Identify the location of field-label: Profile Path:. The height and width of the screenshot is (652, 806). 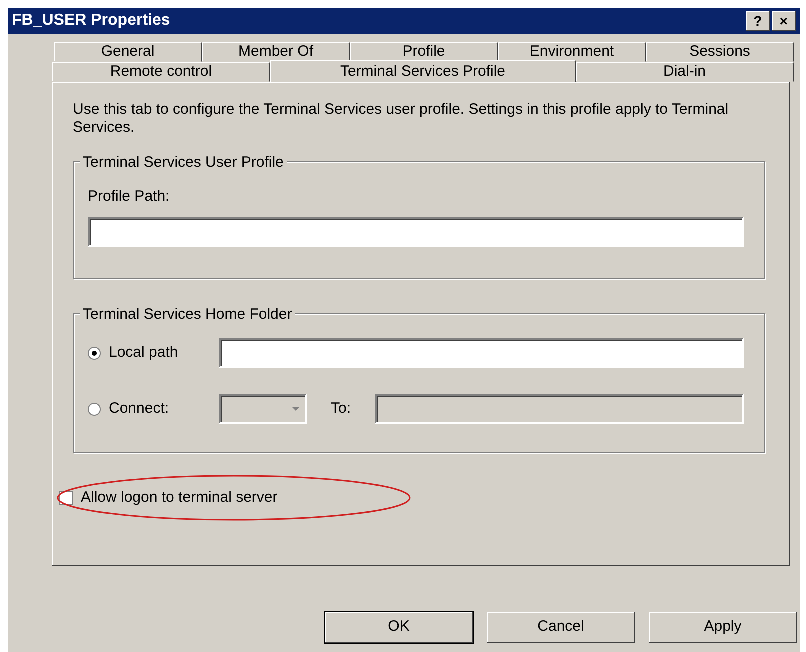
(129, 197).